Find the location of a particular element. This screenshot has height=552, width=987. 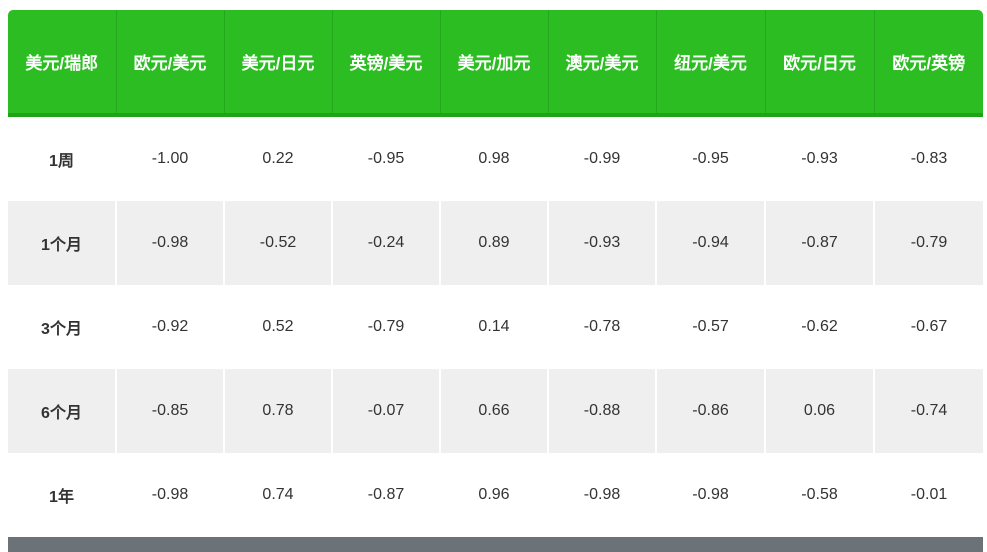

table-cell: -0.99 is located at coordinates (601, 158).